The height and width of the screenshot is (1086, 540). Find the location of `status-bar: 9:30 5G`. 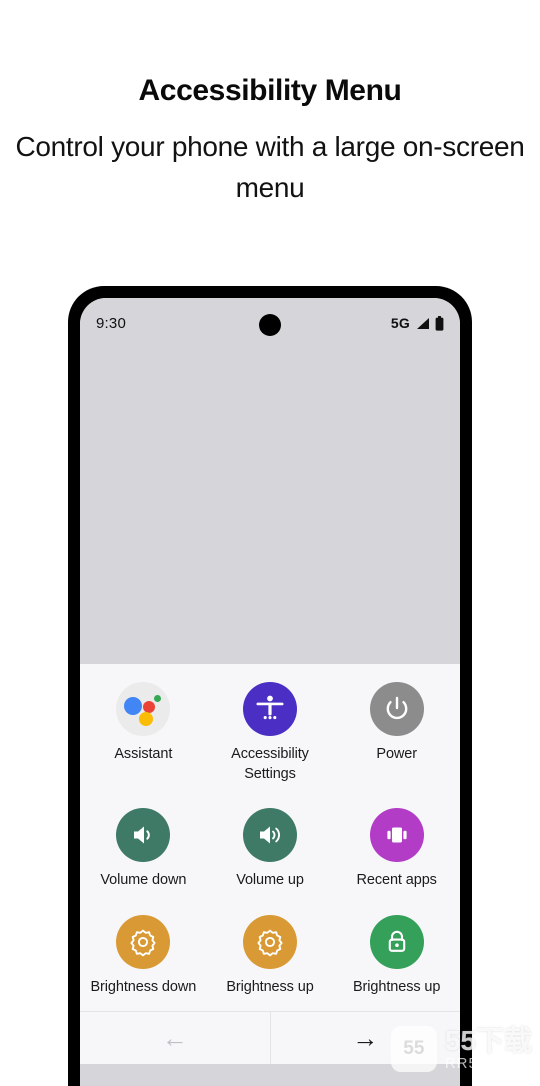

status-bar: 9:30 5G is located at coordinates (270, 323).